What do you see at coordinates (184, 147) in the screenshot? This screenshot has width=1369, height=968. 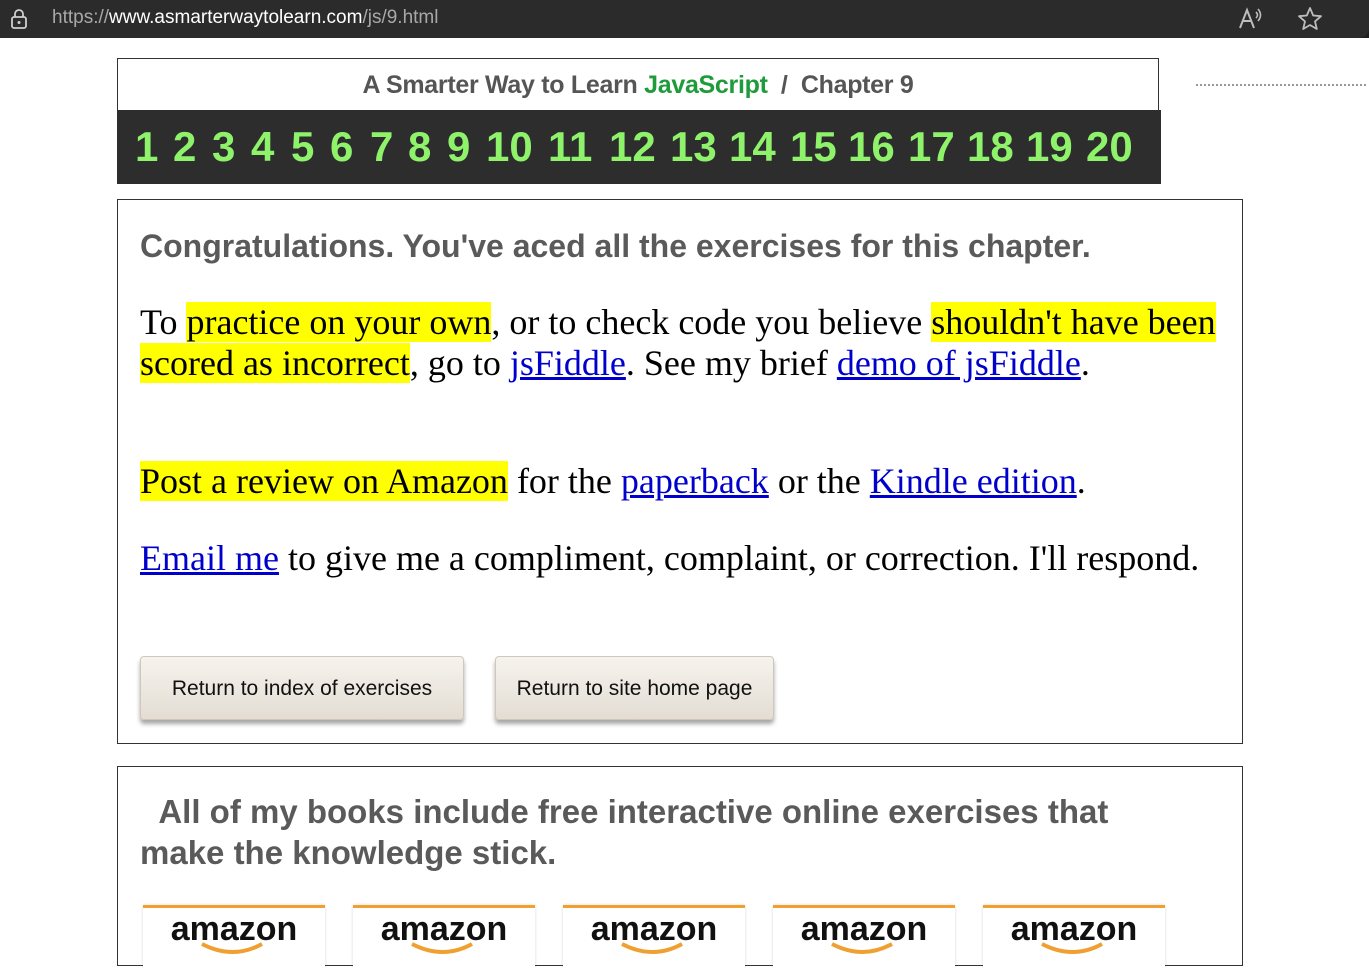 I see `chapter-link-2: 2` at bounding box center [184, 147].